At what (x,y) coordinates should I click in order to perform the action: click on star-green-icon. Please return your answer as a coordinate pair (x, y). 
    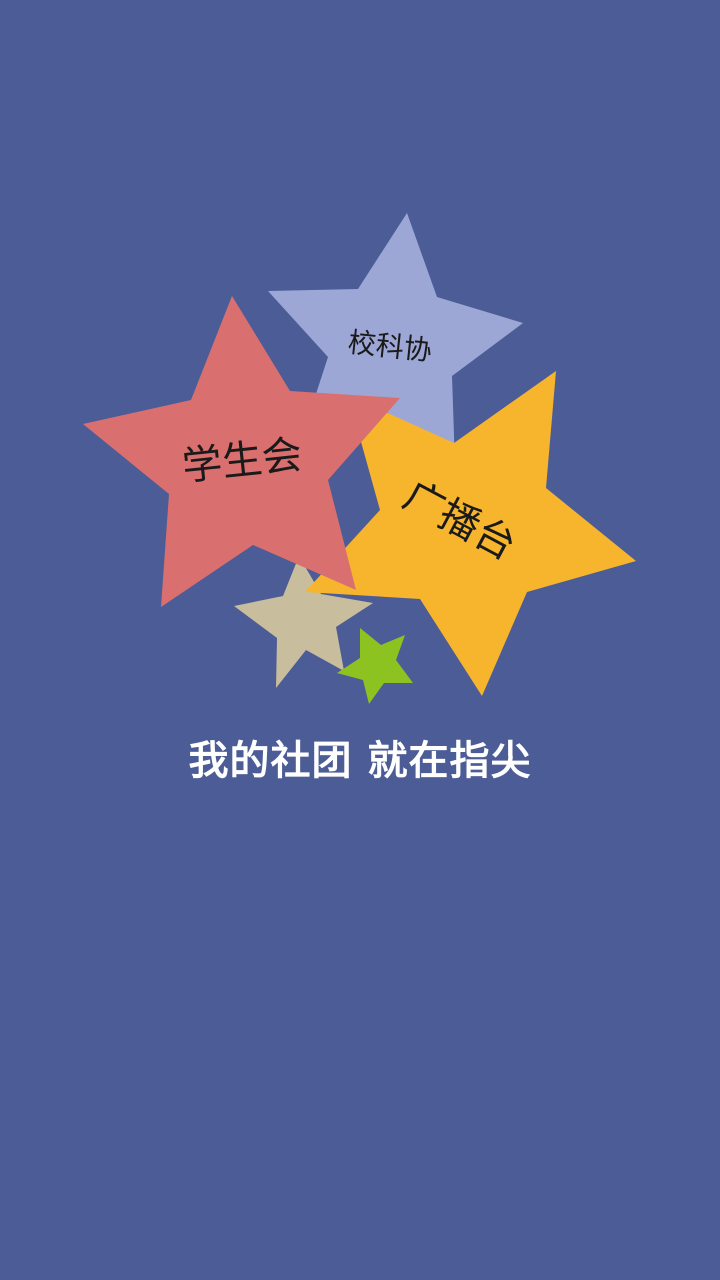
    Looking at the image, I should click on (375, 666).